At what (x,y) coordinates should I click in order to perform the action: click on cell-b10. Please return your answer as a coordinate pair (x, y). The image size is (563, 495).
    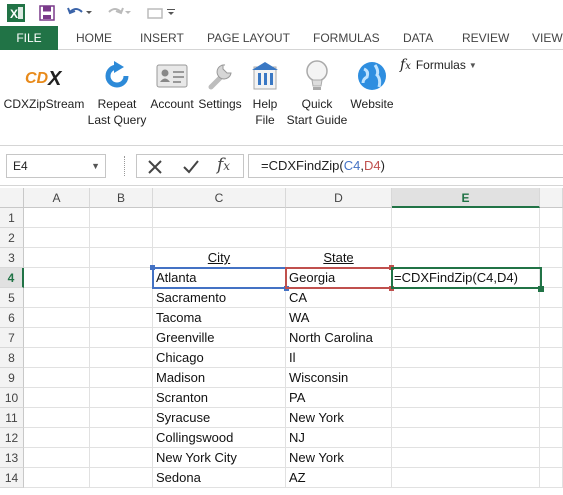
    Looking at the image, I should click on (121, 398).